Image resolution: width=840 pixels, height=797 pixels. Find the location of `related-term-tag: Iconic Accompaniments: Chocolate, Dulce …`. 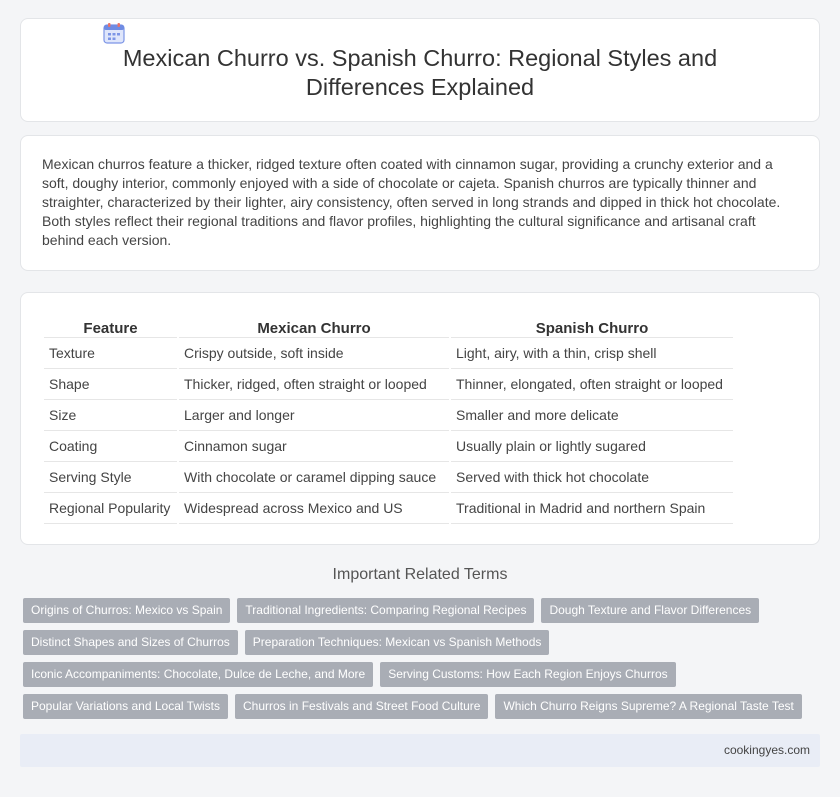

related-term-tag: Iconic Accompaniments: Chocolate, Dulce … is located at coordinates (198, 674).